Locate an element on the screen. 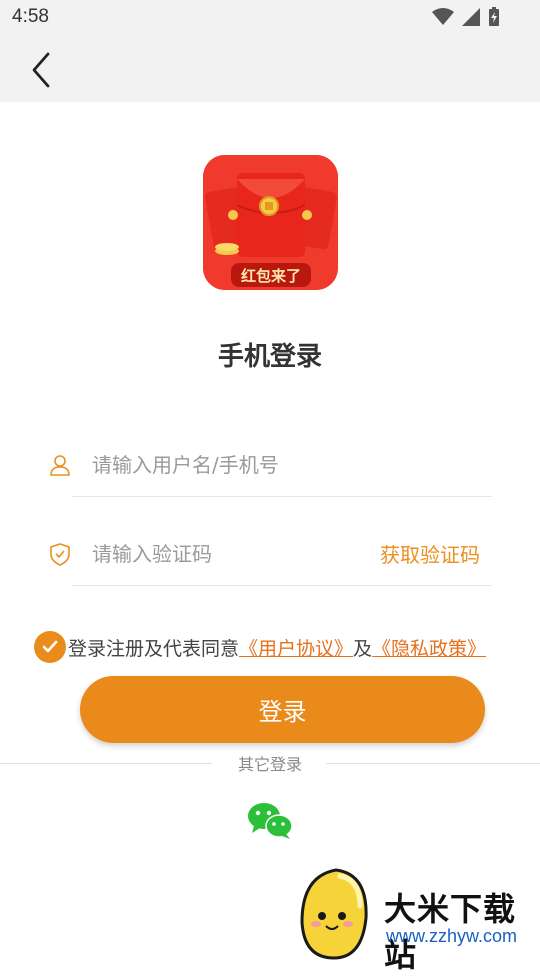 This screenshot has height=976, width=540. check-icon is located at coordinates (50, 646).